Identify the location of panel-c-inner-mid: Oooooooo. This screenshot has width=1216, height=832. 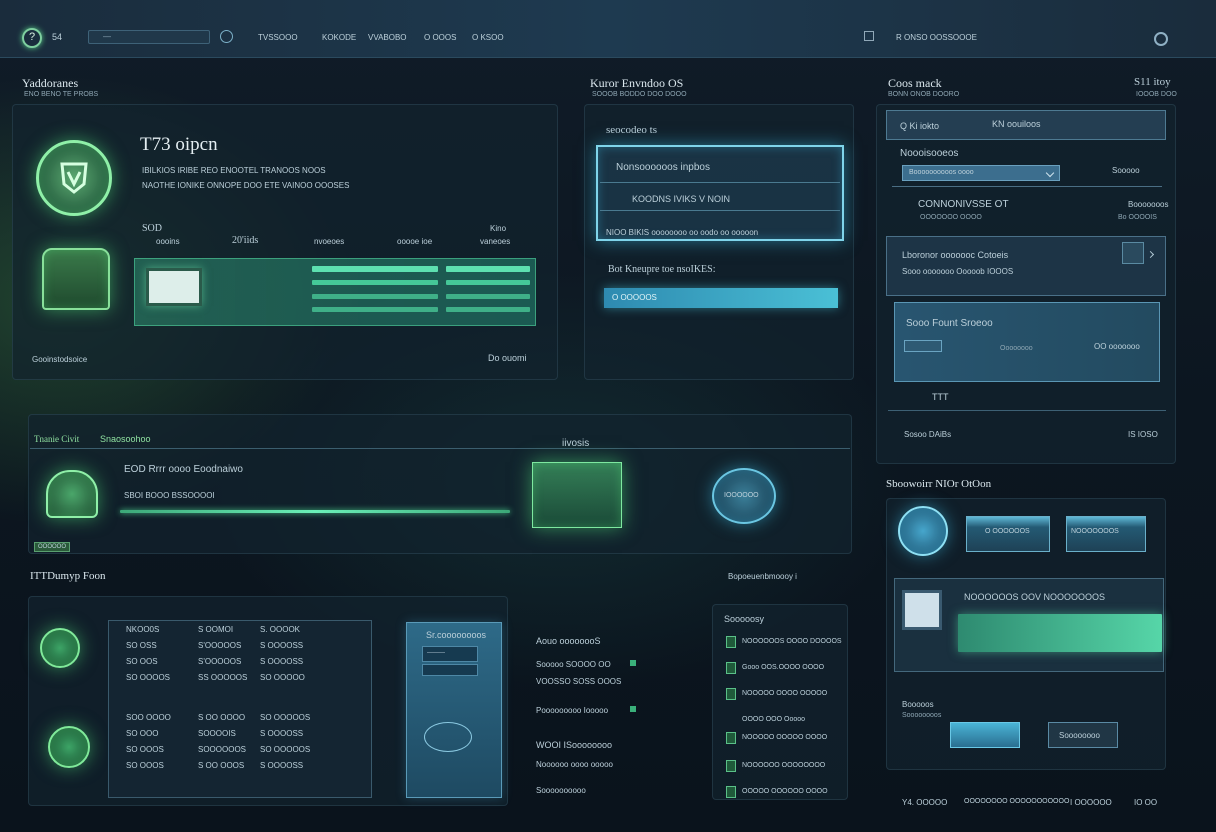
(1016, 348).